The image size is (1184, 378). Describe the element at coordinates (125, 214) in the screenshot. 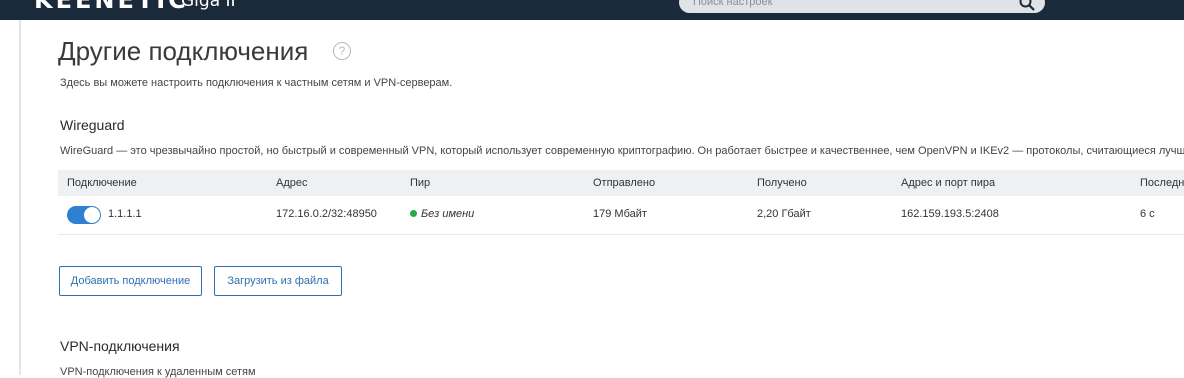

I see `connection-name: 1.1.1.1` at that location.